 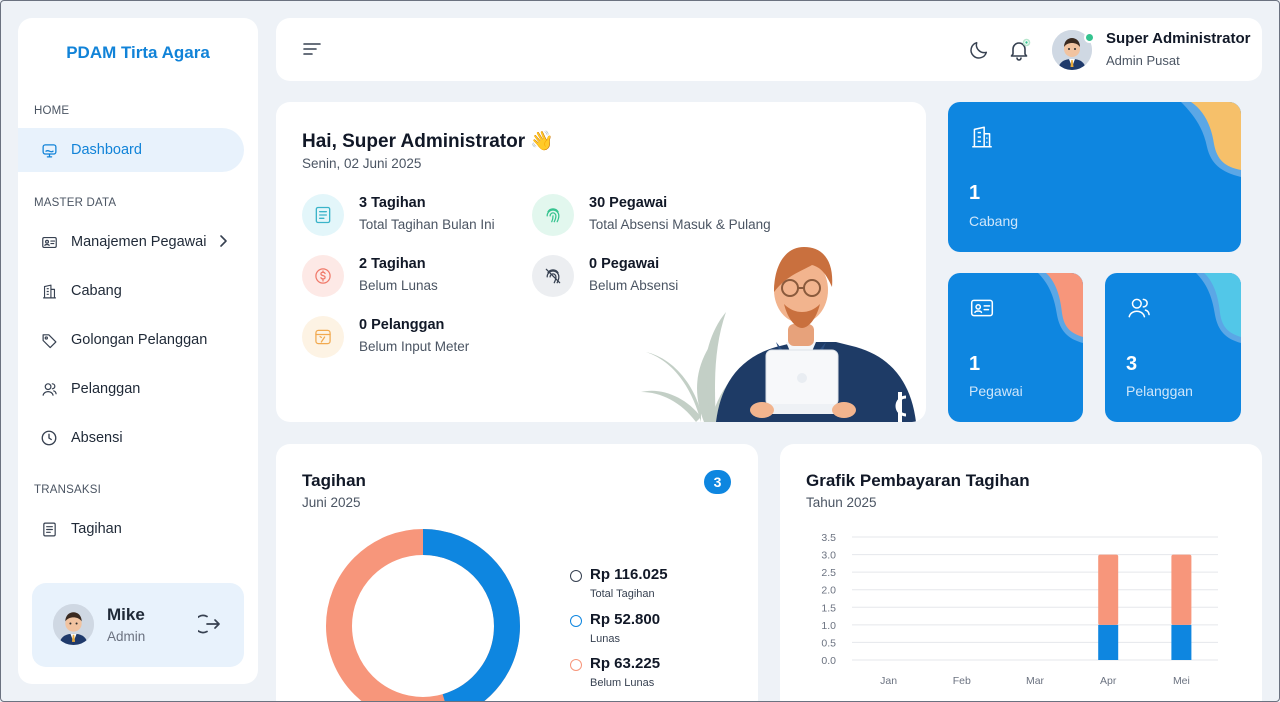 I want to click on tile-pegawai: 1 Pegawai, so click(x=1015, y=347).